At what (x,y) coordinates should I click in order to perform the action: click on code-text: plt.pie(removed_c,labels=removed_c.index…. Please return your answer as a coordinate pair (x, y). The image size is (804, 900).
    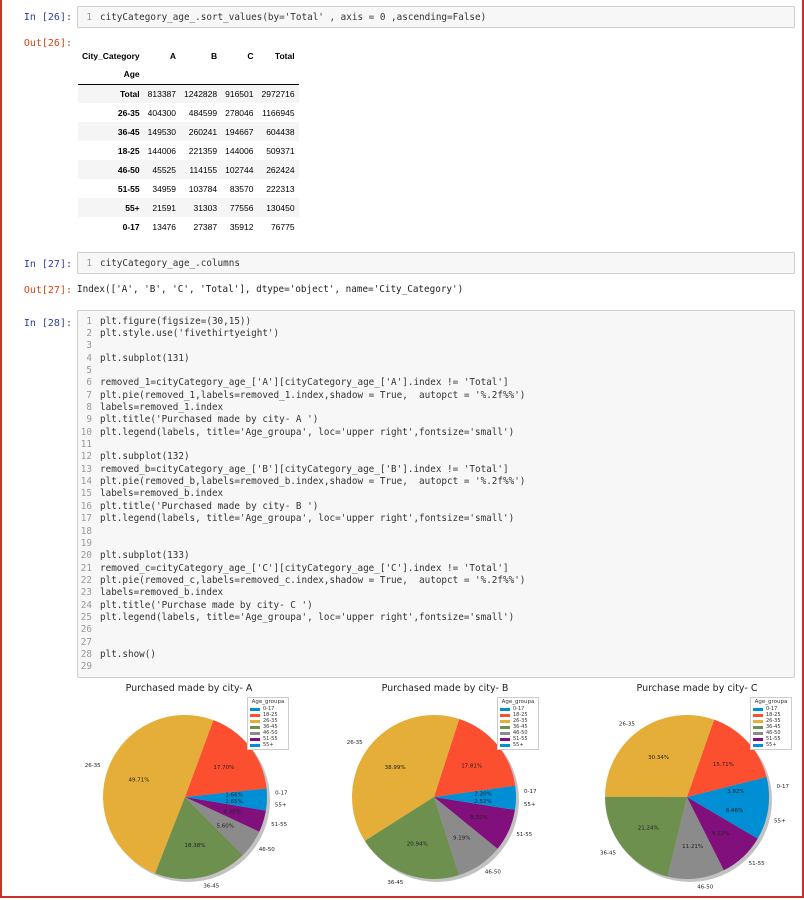
    Looking at the image, I should click on (313, 580).